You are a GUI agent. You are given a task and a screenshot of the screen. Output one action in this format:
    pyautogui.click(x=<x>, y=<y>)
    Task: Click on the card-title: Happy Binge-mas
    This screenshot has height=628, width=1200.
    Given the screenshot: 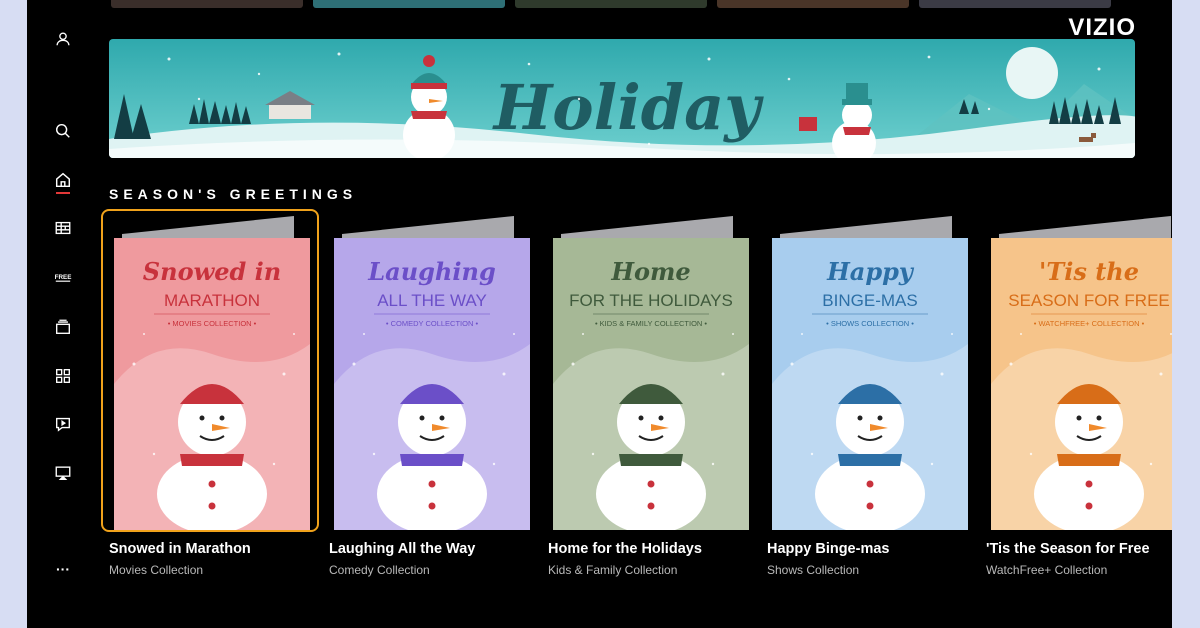 What is the action you would take?
    pyautogui.click(x=828, y=549)
    